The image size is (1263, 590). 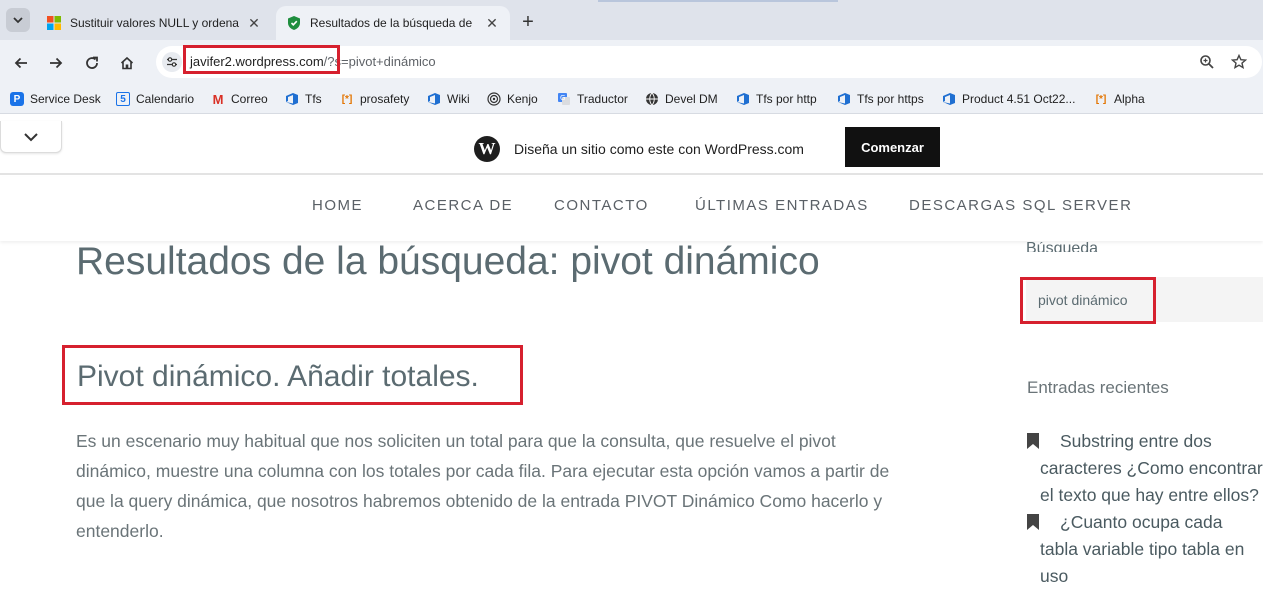 I want to click on tab-strip-accent, so click(x=718, y=1).